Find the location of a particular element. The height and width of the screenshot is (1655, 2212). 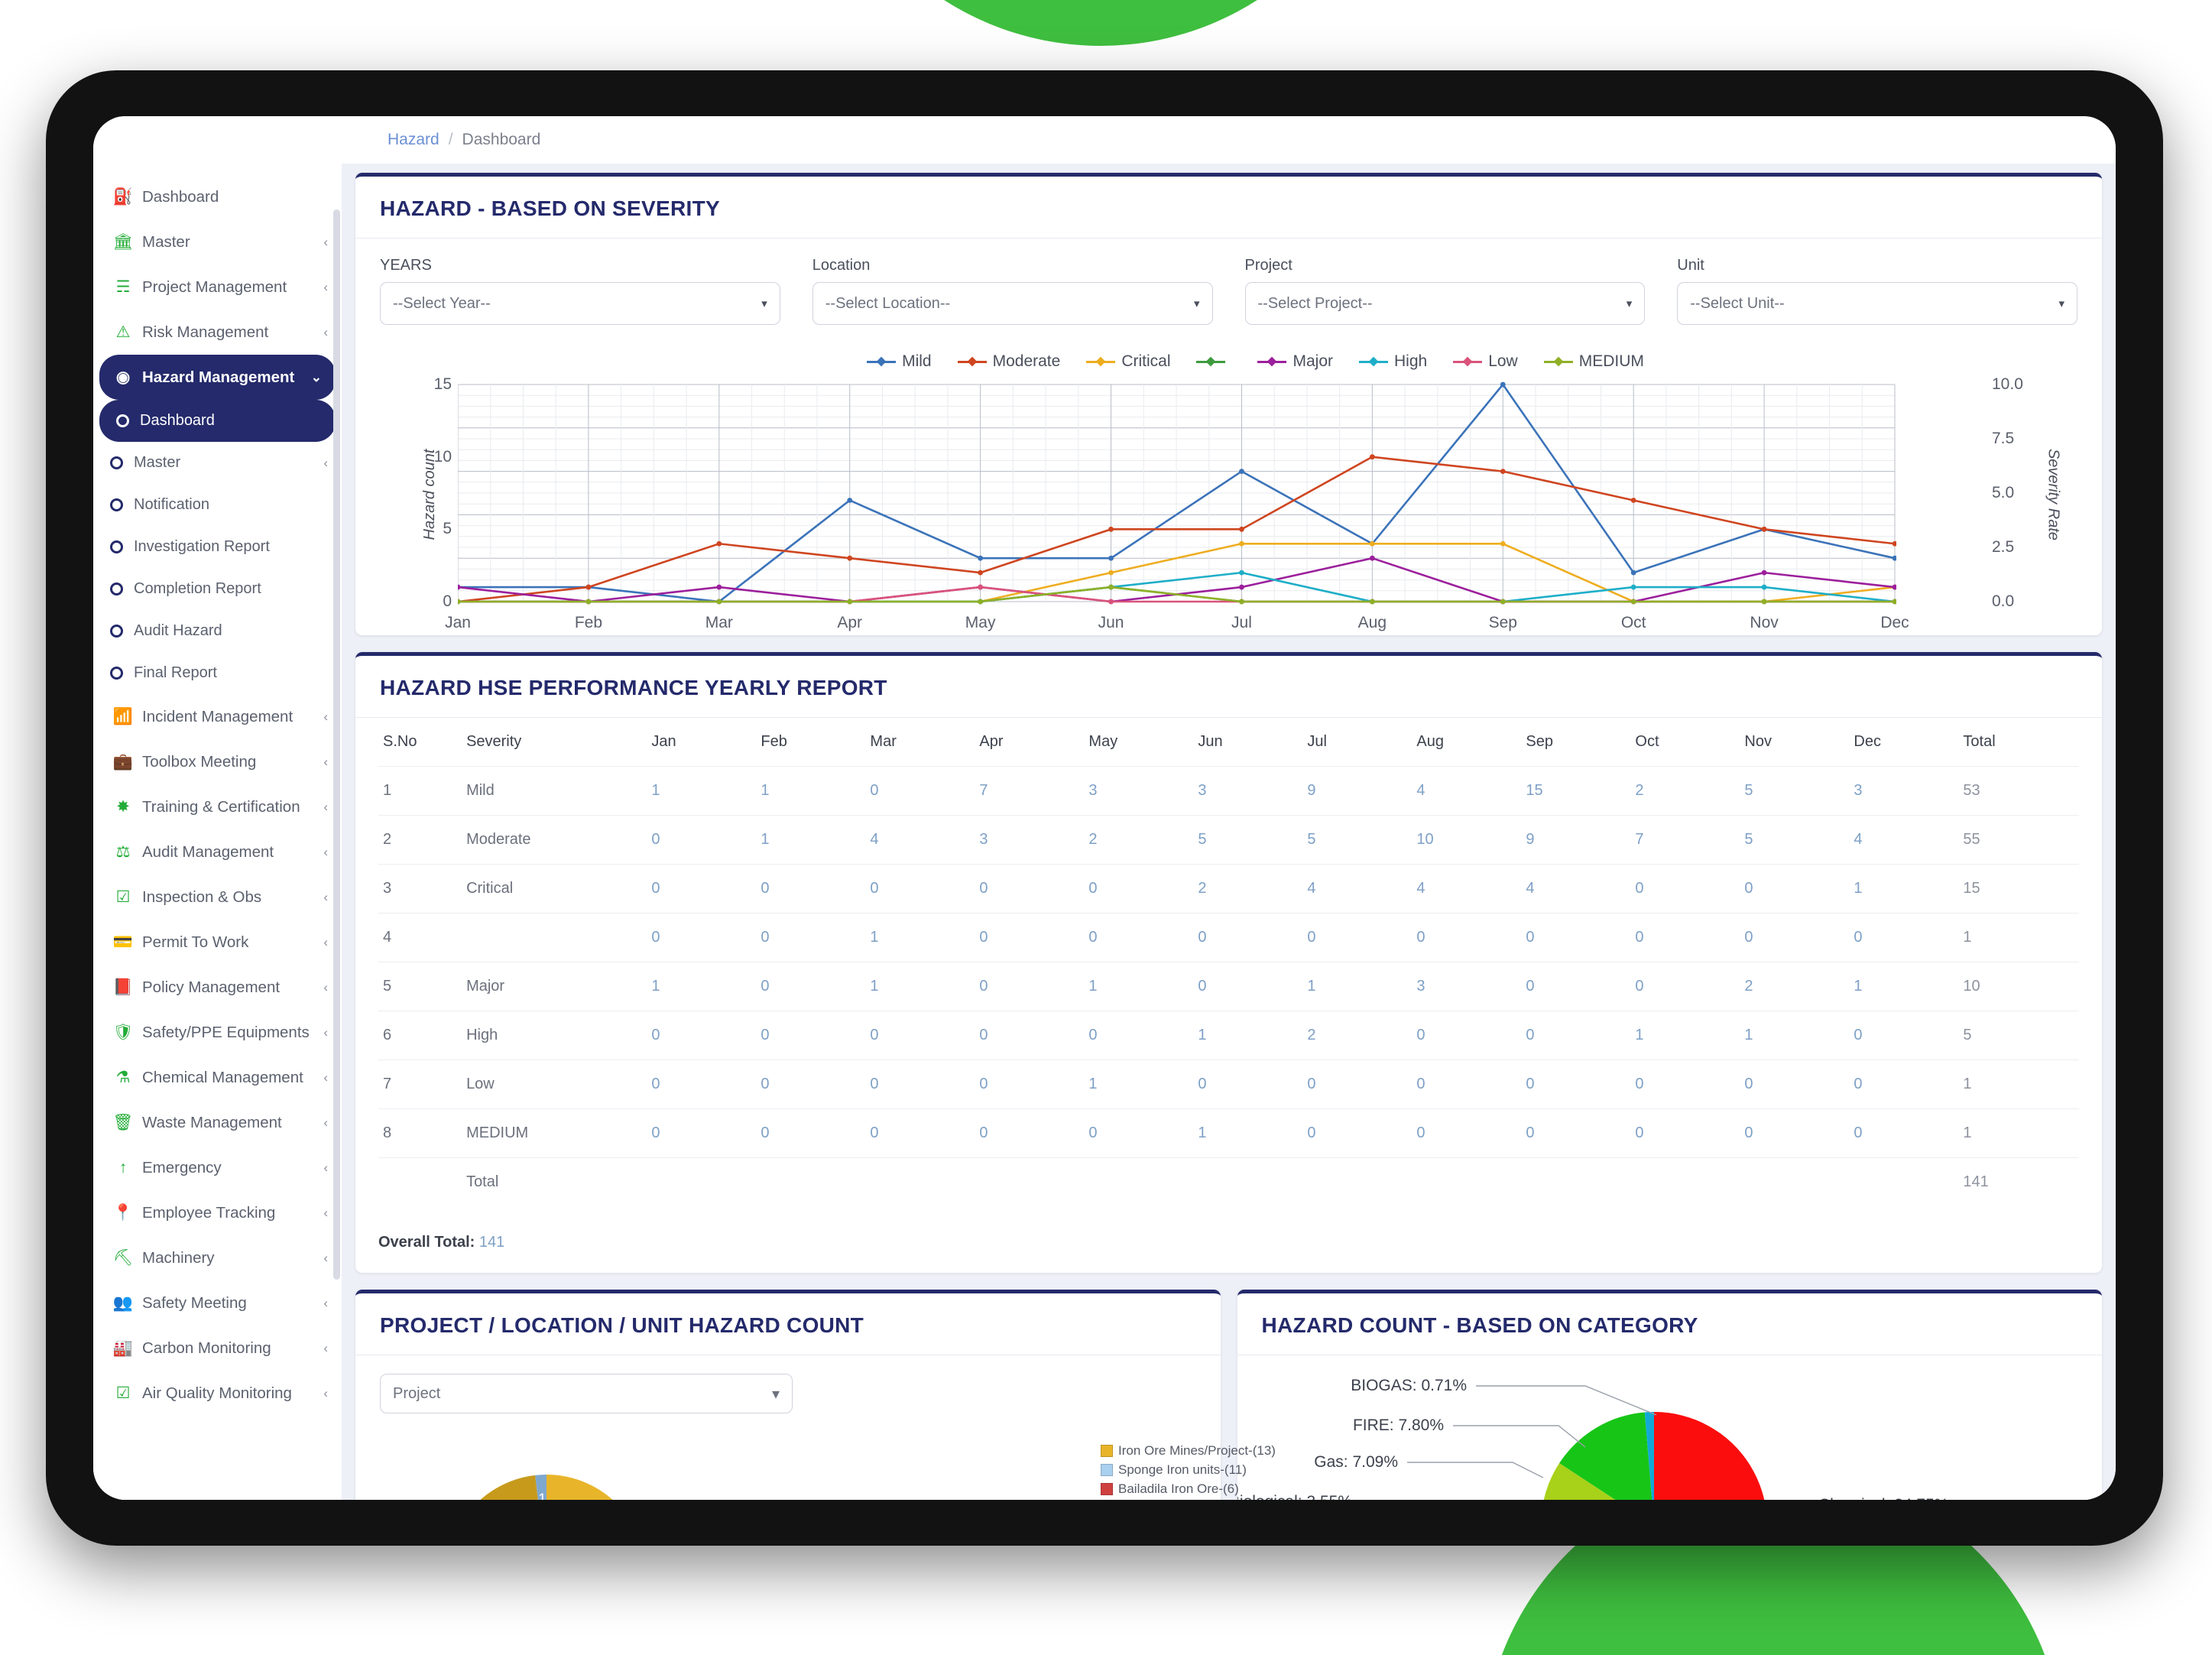

sidebar-subitem-investigation-report: Investigation Report is located at coordinates (217, 547).